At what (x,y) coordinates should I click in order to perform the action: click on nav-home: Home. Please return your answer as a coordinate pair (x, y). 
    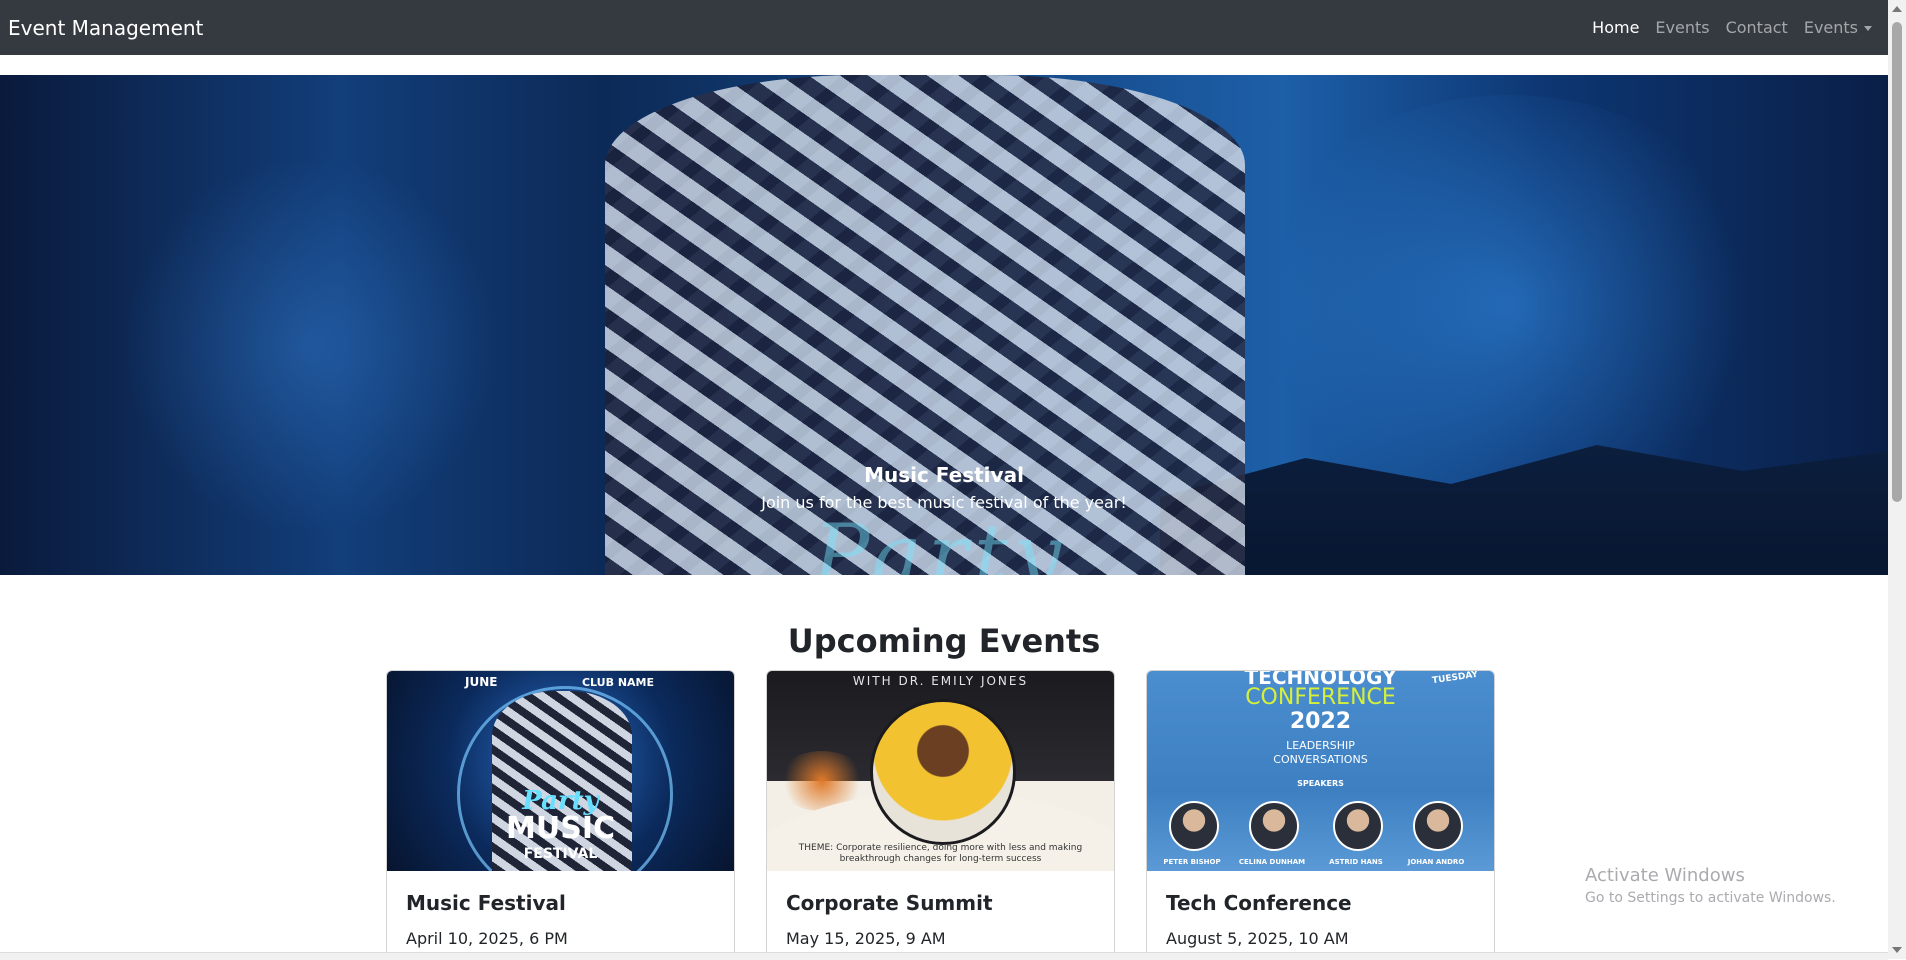
    Looking at the image, I should click on (1615, 27).